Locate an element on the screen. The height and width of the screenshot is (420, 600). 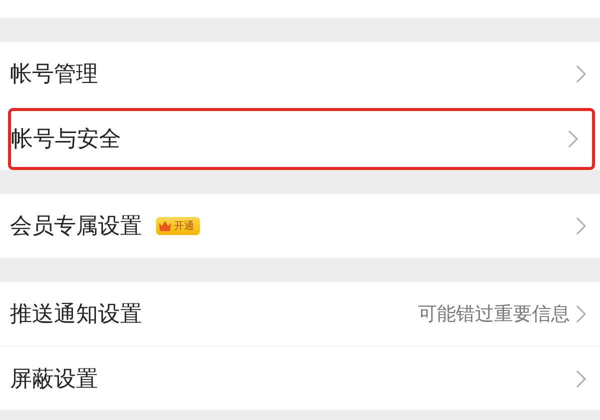
vip-badge: 开通 is located at coordinates (178, 226).